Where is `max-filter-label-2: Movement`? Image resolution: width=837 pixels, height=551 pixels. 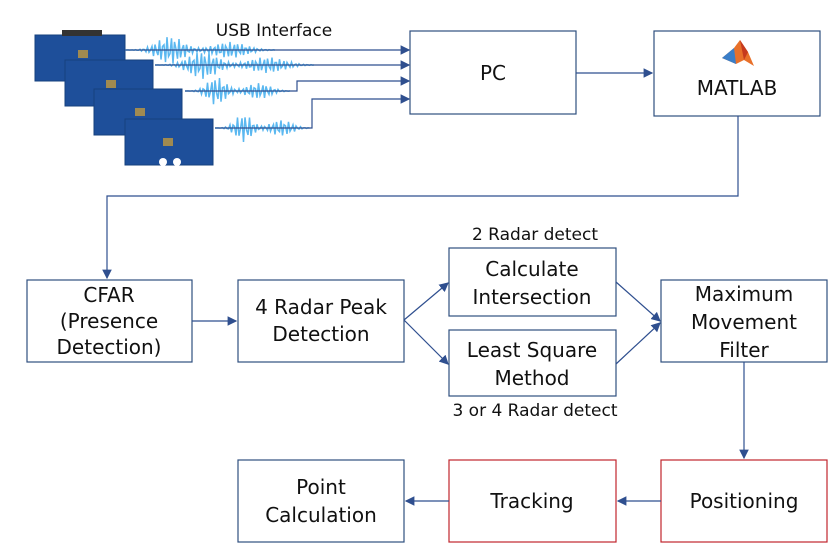 max-filter-label-2: Movement is located at coordinates (744, 322).